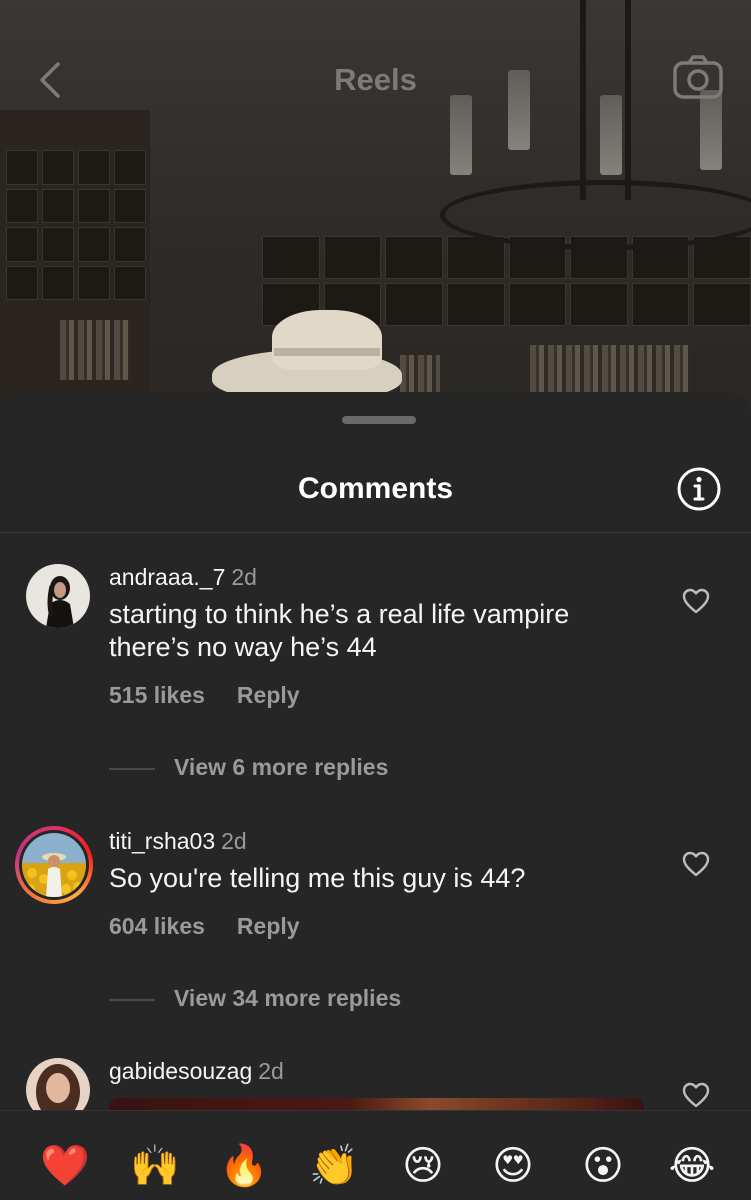 The image size is (751, 1200). What do you see at coordinates (379, 420) in the screenshot?
I see `drag-handle` at bounding box center [379, 420].